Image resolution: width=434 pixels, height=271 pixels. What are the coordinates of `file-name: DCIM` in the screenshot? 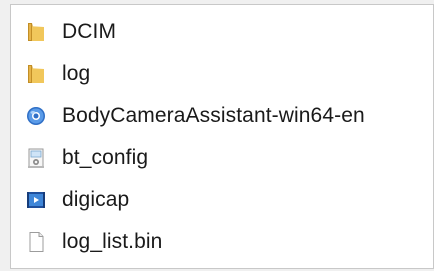 It's located at (89, 31).